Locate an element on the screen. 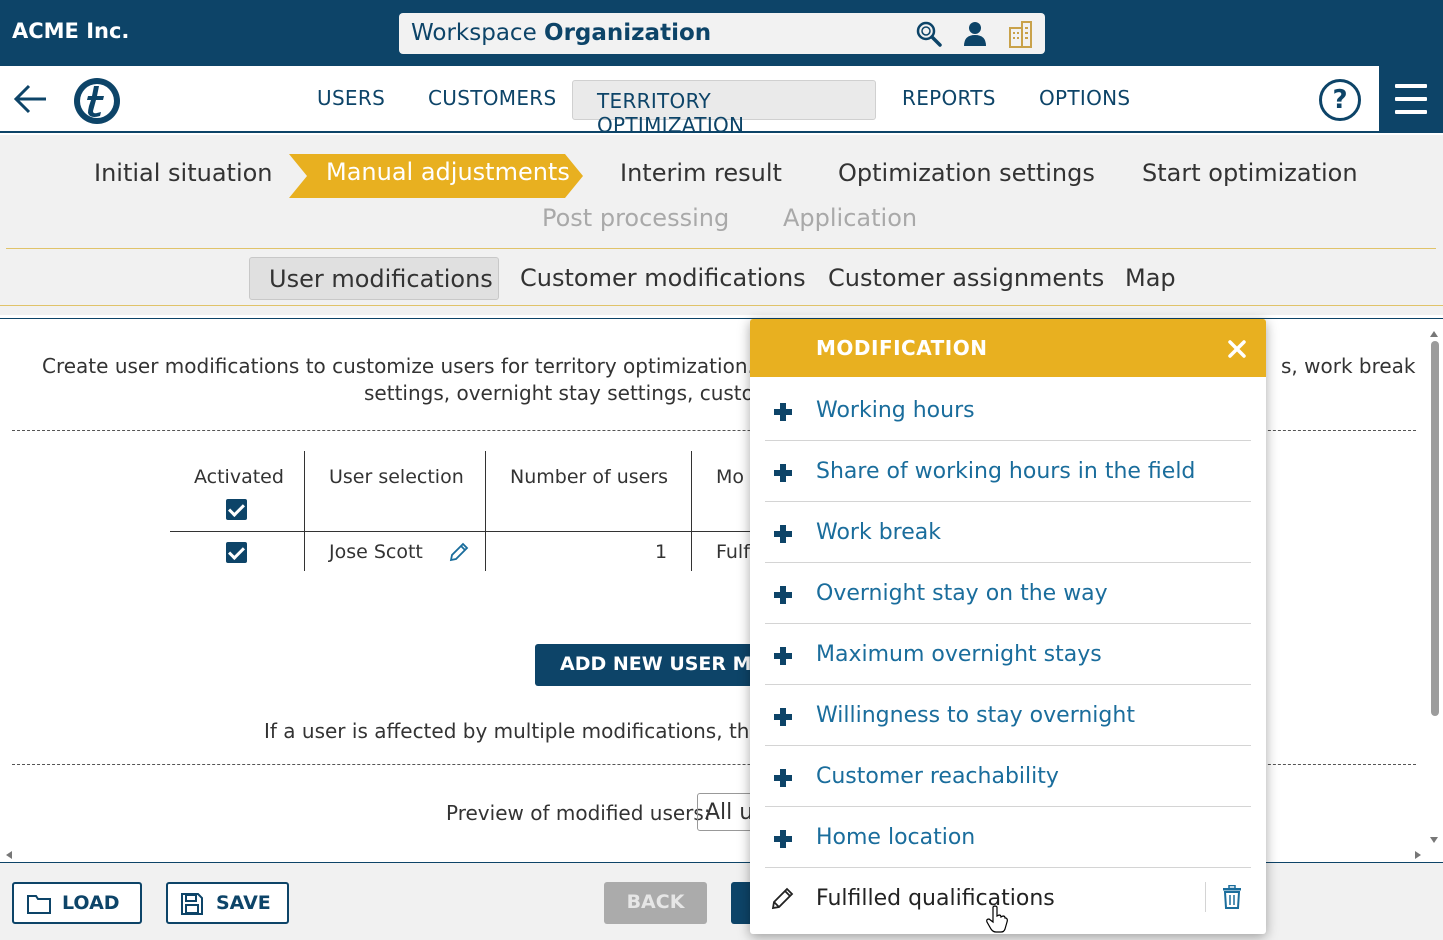  select-all-checkbox is located at coordinates (236, 509).